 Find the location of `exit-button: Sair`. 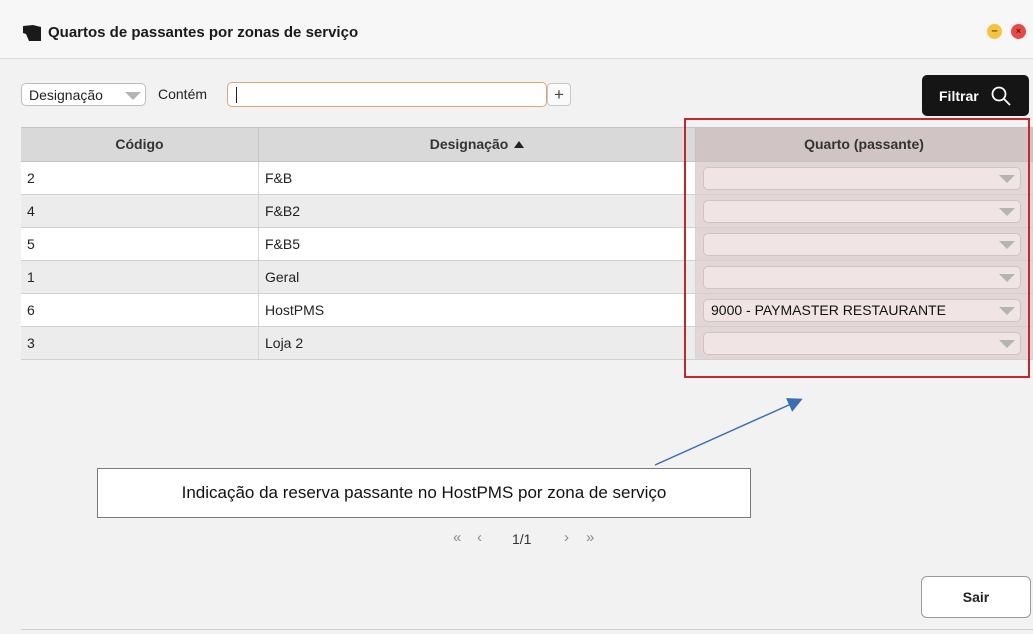

exit-button: Sair is located at coordinates (976, 597).